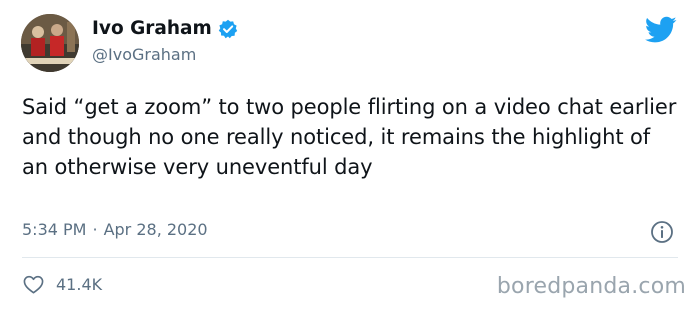 Image resolution: width=700 pixels, height=311 pixels. I want to click on verified-badge-icon, so click(228, 29).